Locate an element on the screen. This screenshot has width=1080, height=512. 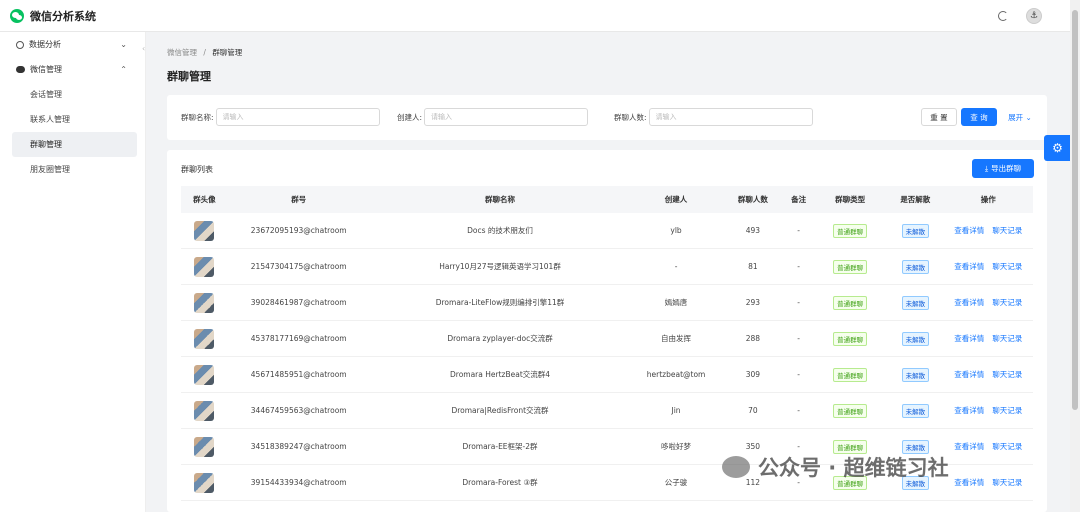
sidebar-item-moments: 朋友圈管理 is located at coordinates (74, 169).